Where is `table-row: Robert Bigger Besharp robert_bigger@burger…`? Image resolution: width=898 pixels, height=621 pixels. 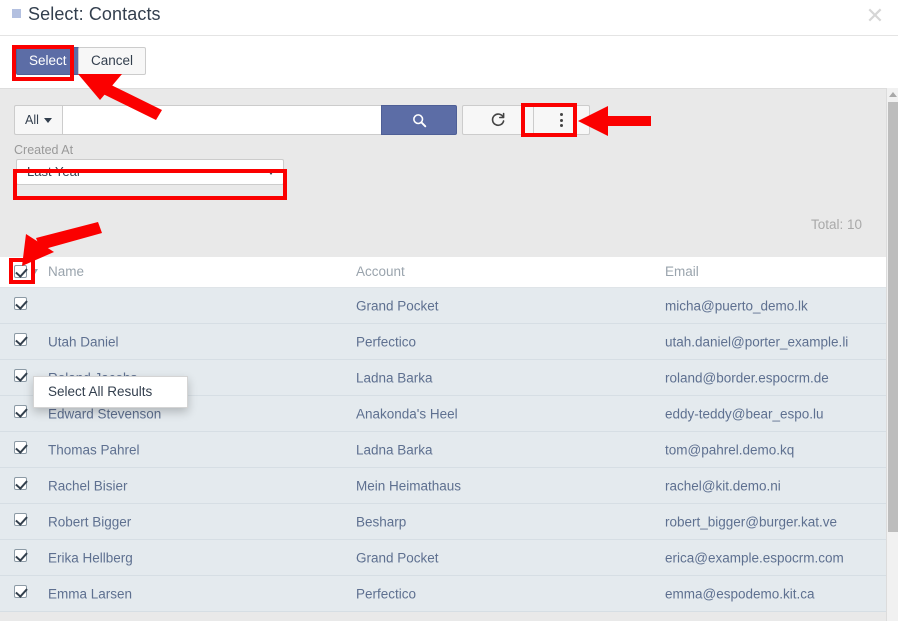 table-row: Robert Bigger Besharp robert_bigger@burger… is located at coordinates (443, 522).